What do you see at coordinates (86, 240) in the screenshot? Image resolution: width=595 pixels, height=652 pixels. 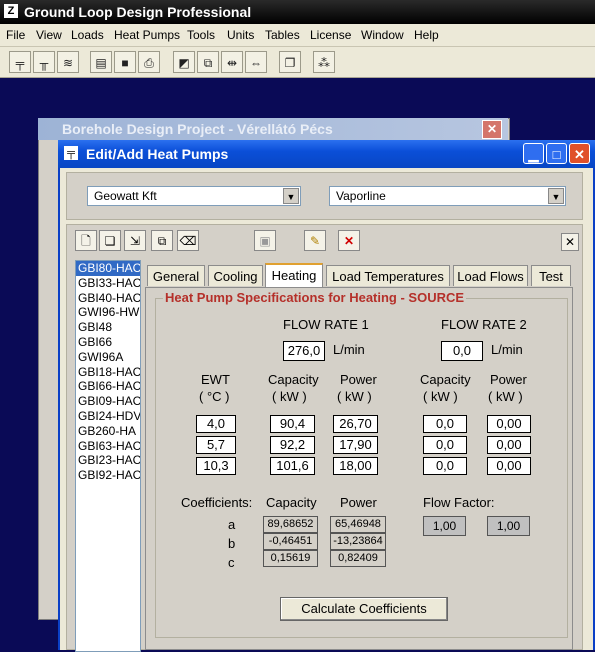 I see `new-icon: 🗋` at bounding box center [86, 240].